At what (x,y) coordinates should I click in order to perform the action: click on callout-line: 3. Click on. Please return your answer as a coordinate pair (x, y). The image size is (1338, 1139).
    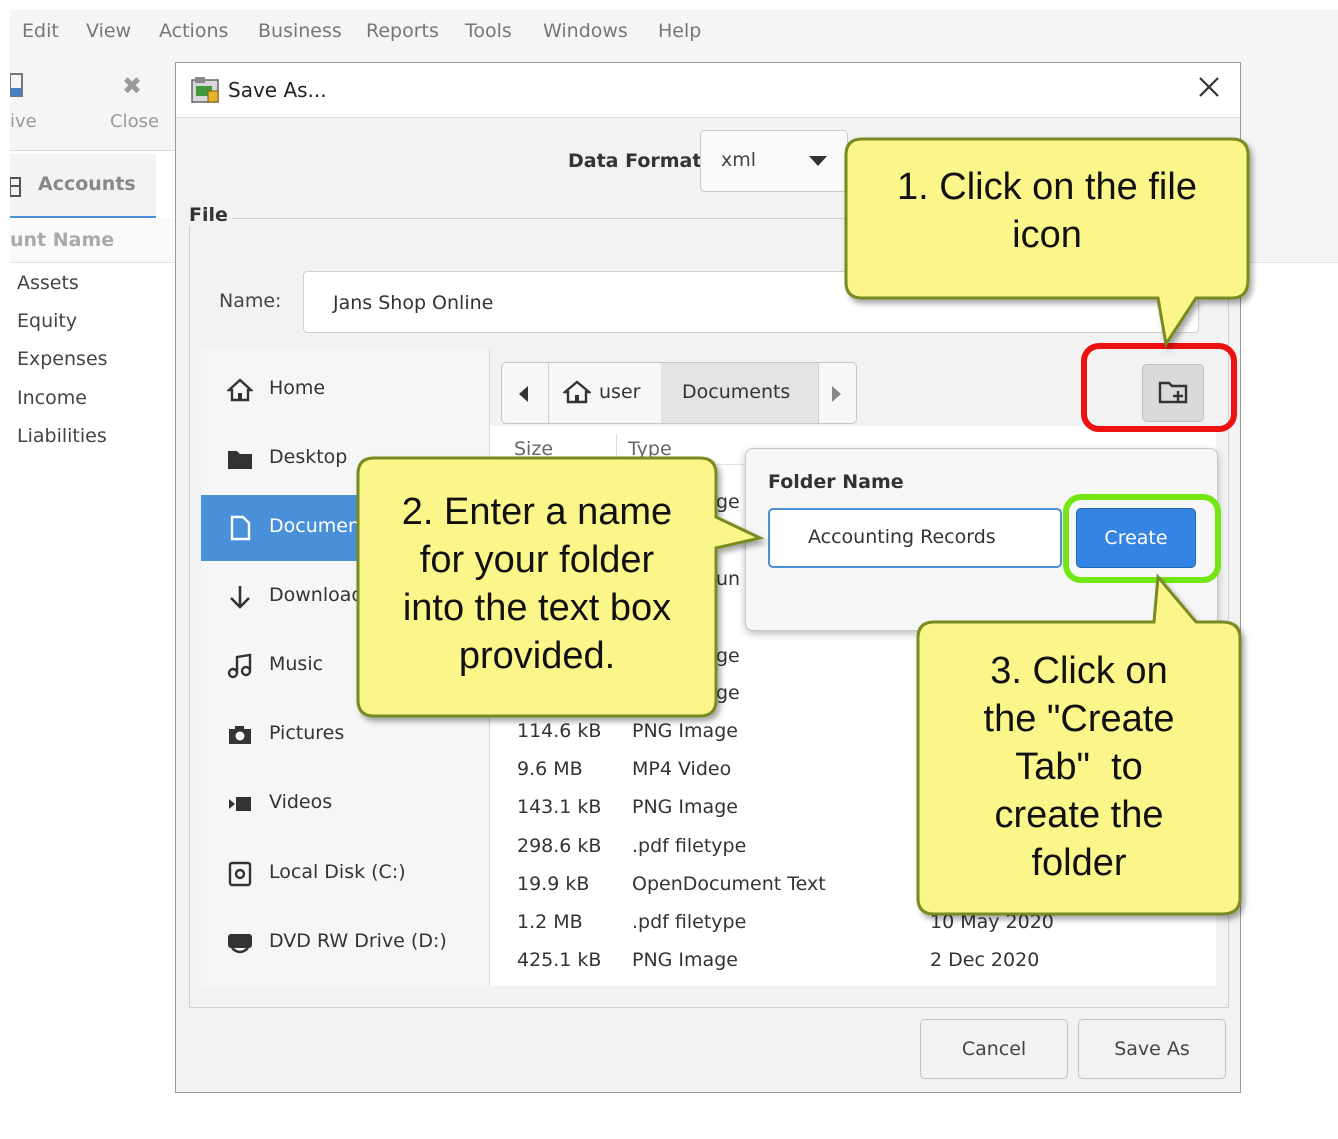
    Looking at the image, I should click on (1079, 671).